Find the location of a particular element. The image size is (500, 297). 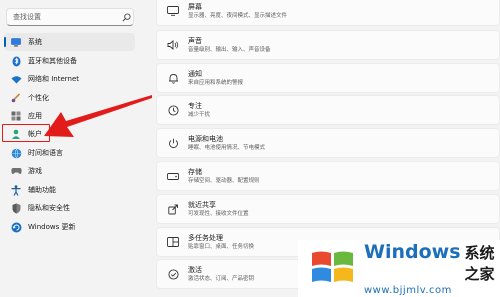

activation-icon is located at coordinates (173, 274).